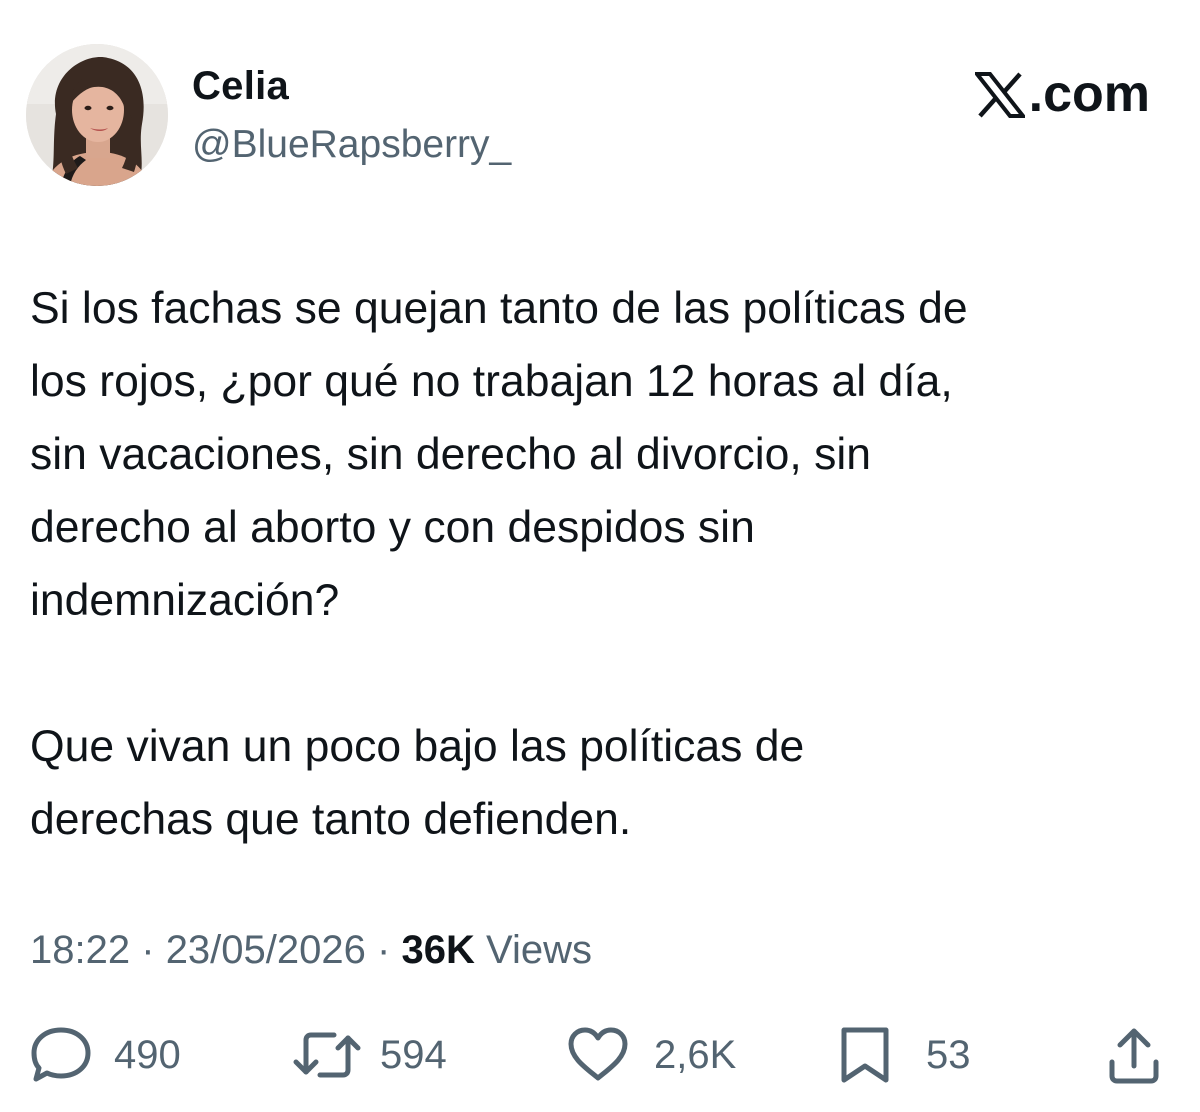 The width and height of the screenshot is (1200, 1112). I want to click on action-bar: 490 594 2,6K 53, so click(600, 1055).